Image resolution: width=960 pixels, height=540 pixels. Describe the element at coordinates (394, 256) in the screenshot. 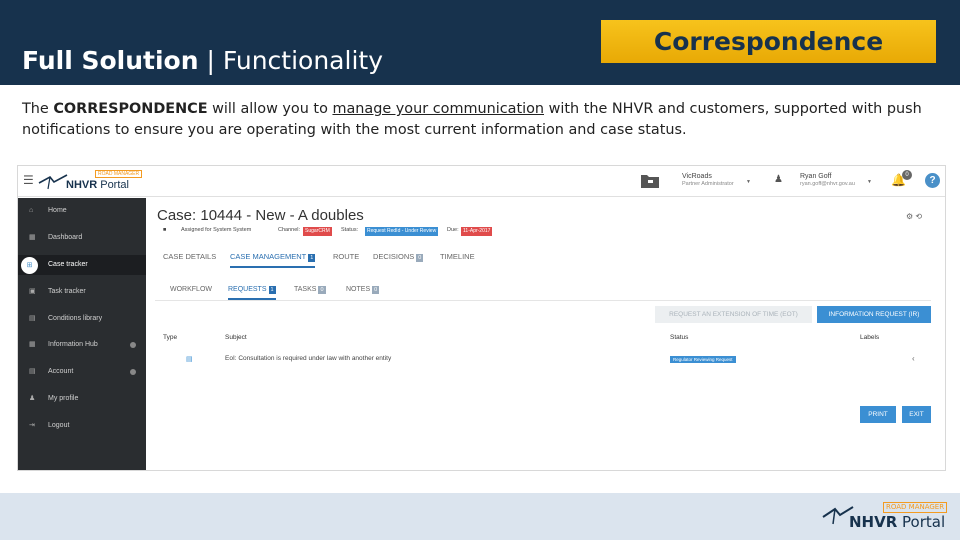

I see `tab-label: DECISIONS` at that location.